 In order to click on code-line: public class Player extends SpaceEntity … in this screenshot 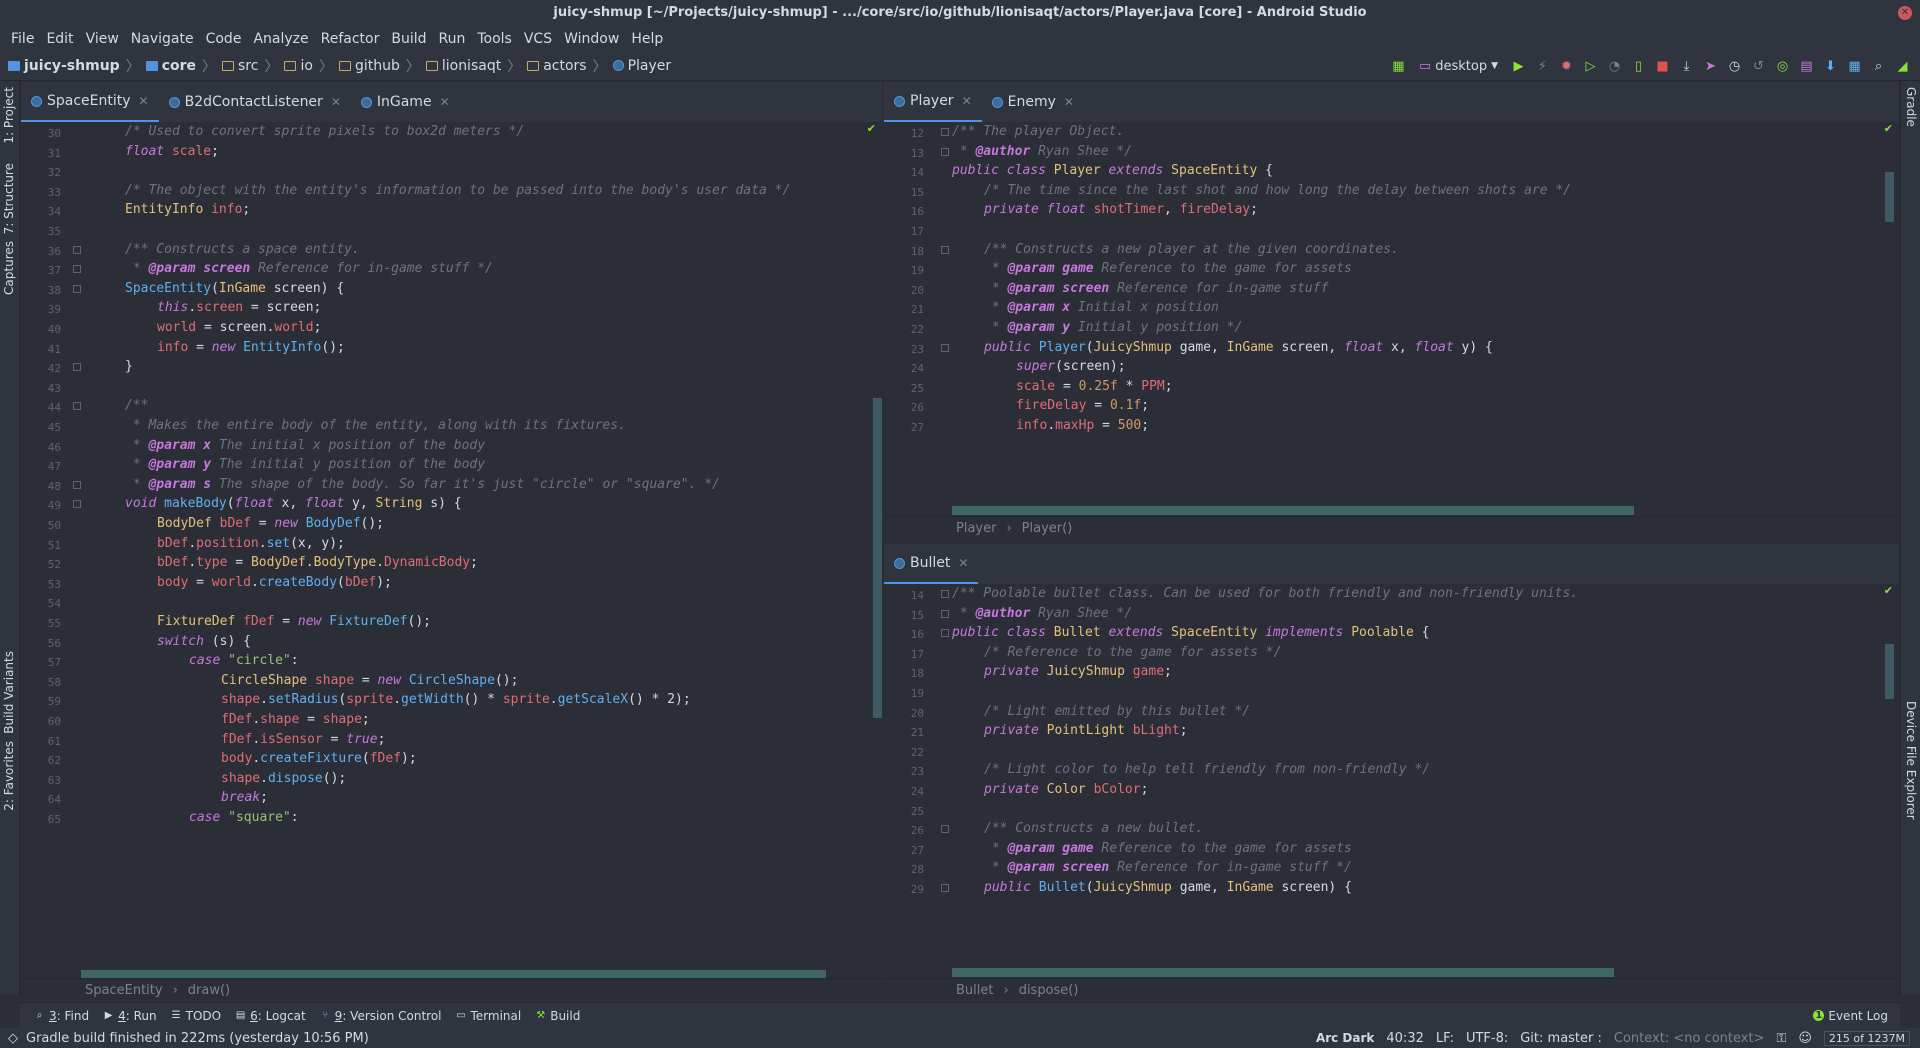, I will do `click(1112, 171)`.